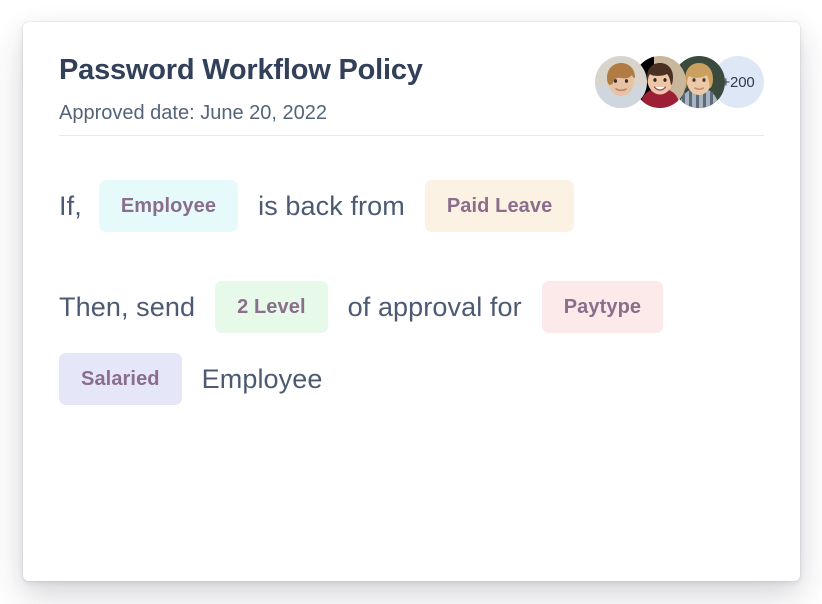  Describe the element at coordinates (120, 379) in the screenshot. I see `chip-salaried: Salaried` at that location.